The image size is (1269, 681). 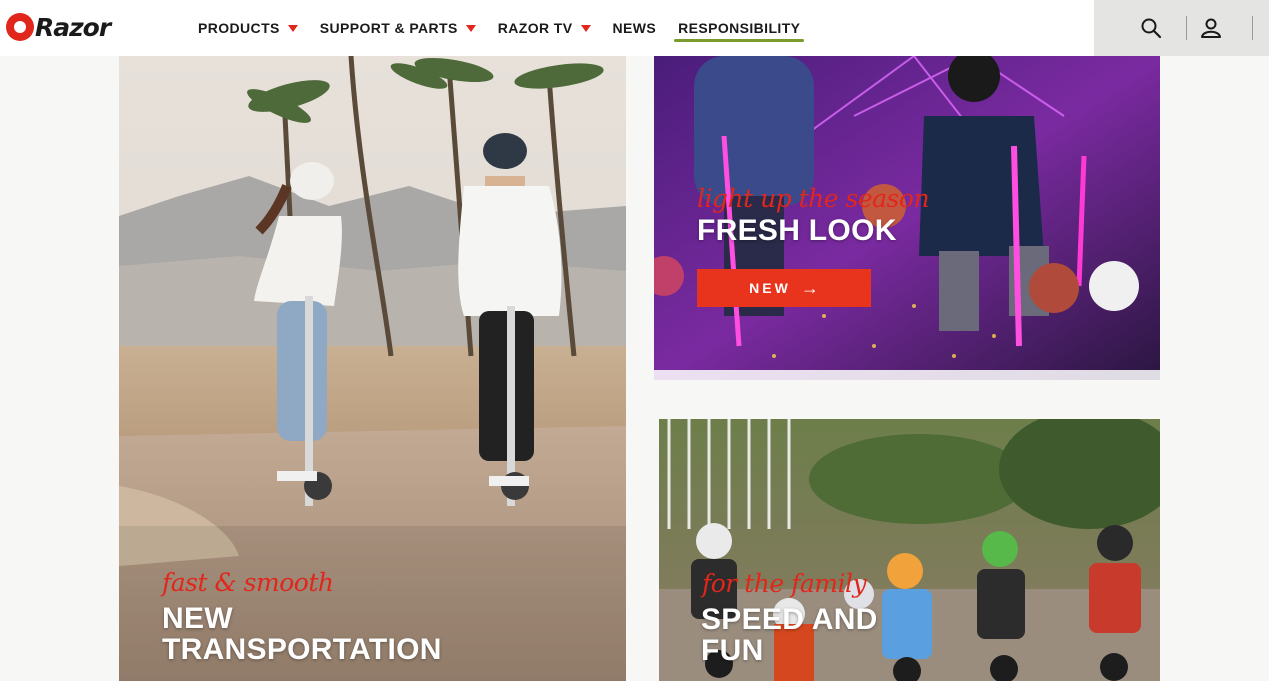 I want to click on tile-headline: SPEED AND FUN, so click(x=789, y=635).